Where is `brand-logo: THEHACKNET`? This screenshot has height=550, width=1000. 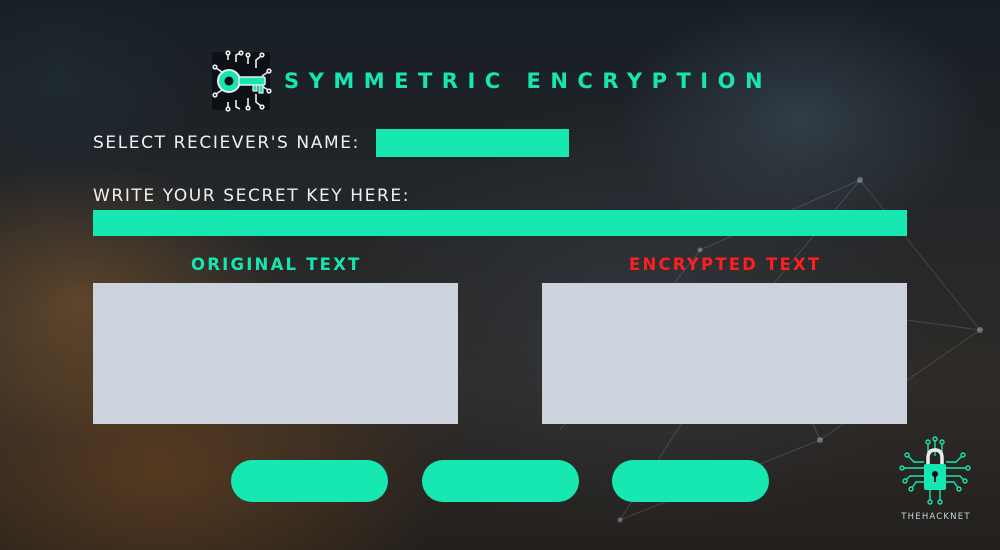
brand-logo: THEHACKNET is located at coordinates (936, 482).